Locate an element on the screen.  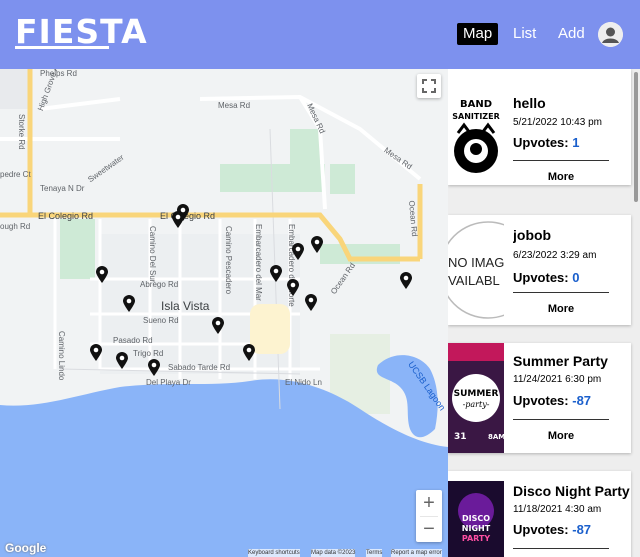
svg-text: PARTY is located at coordinates (476, 538).